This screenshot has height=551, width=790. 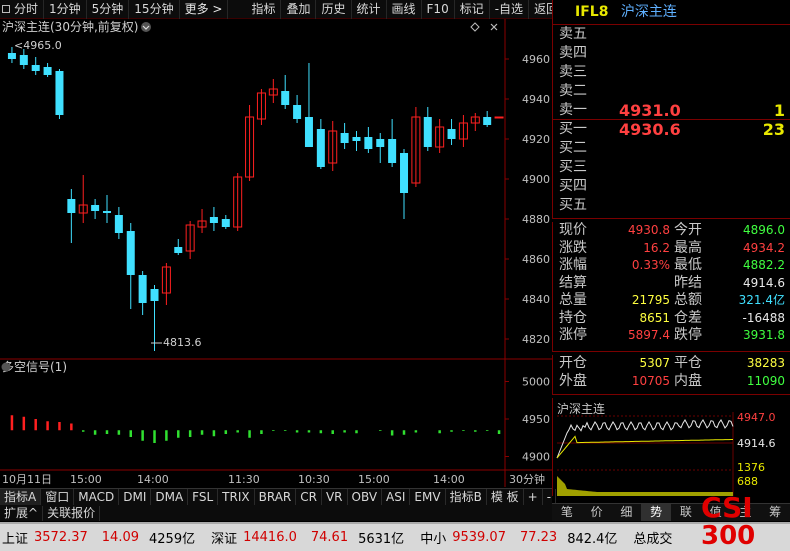 What do you see at coordinates (6, 367) in the screenshot?
I see `indicator-options-icon` at bounding box center [6, 367].